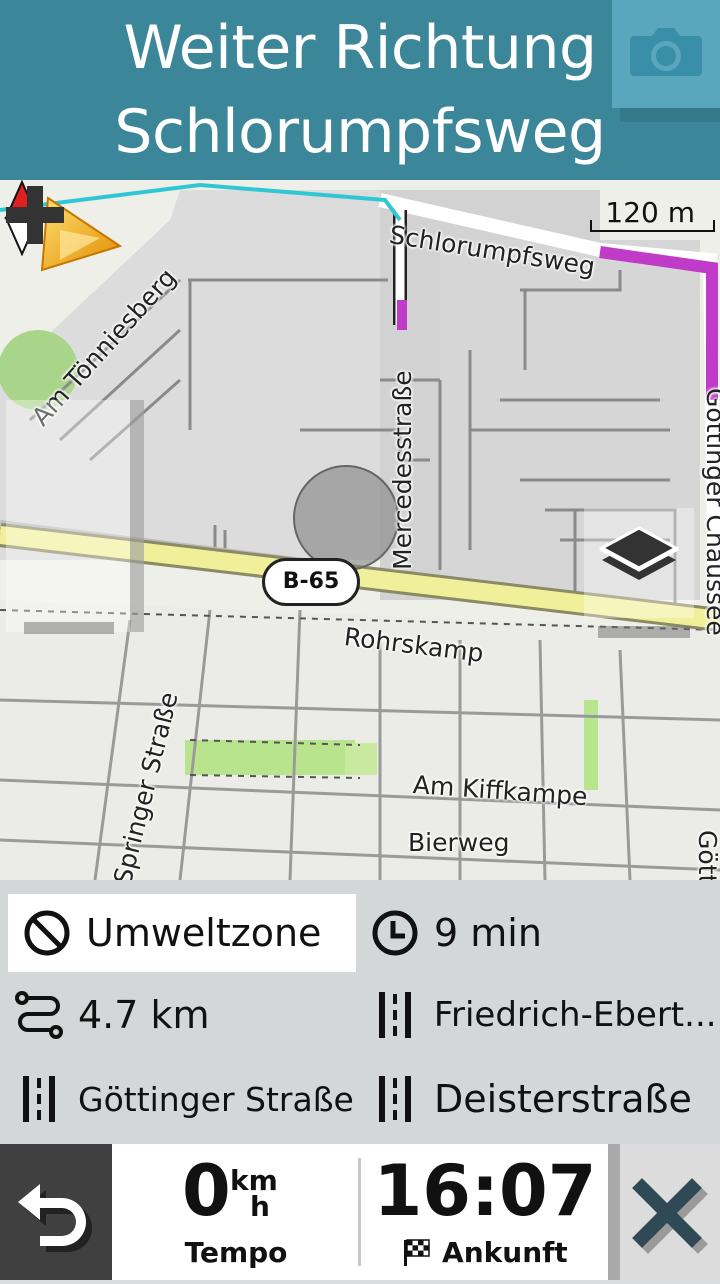  I want to click on layers-icon, so click(639, 553).